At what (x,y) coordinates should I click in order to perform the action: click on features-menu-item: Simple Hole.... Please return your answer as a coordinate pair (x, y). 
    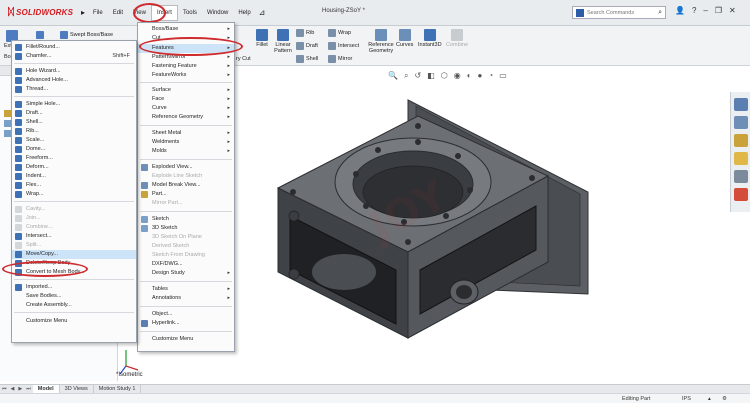
    Looking at the image, I should click on (74, 104).